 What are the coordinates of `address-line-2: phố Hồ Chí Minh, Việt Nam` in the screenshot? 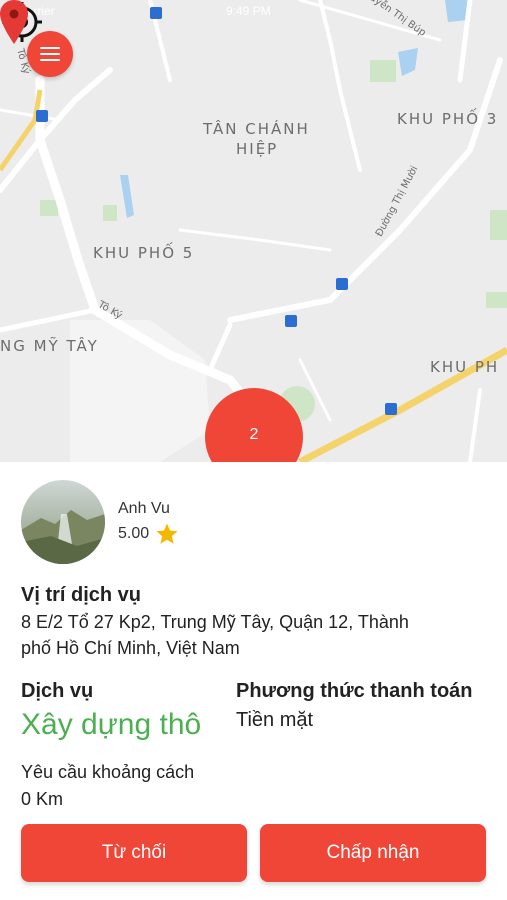 It's located at (130, 648).